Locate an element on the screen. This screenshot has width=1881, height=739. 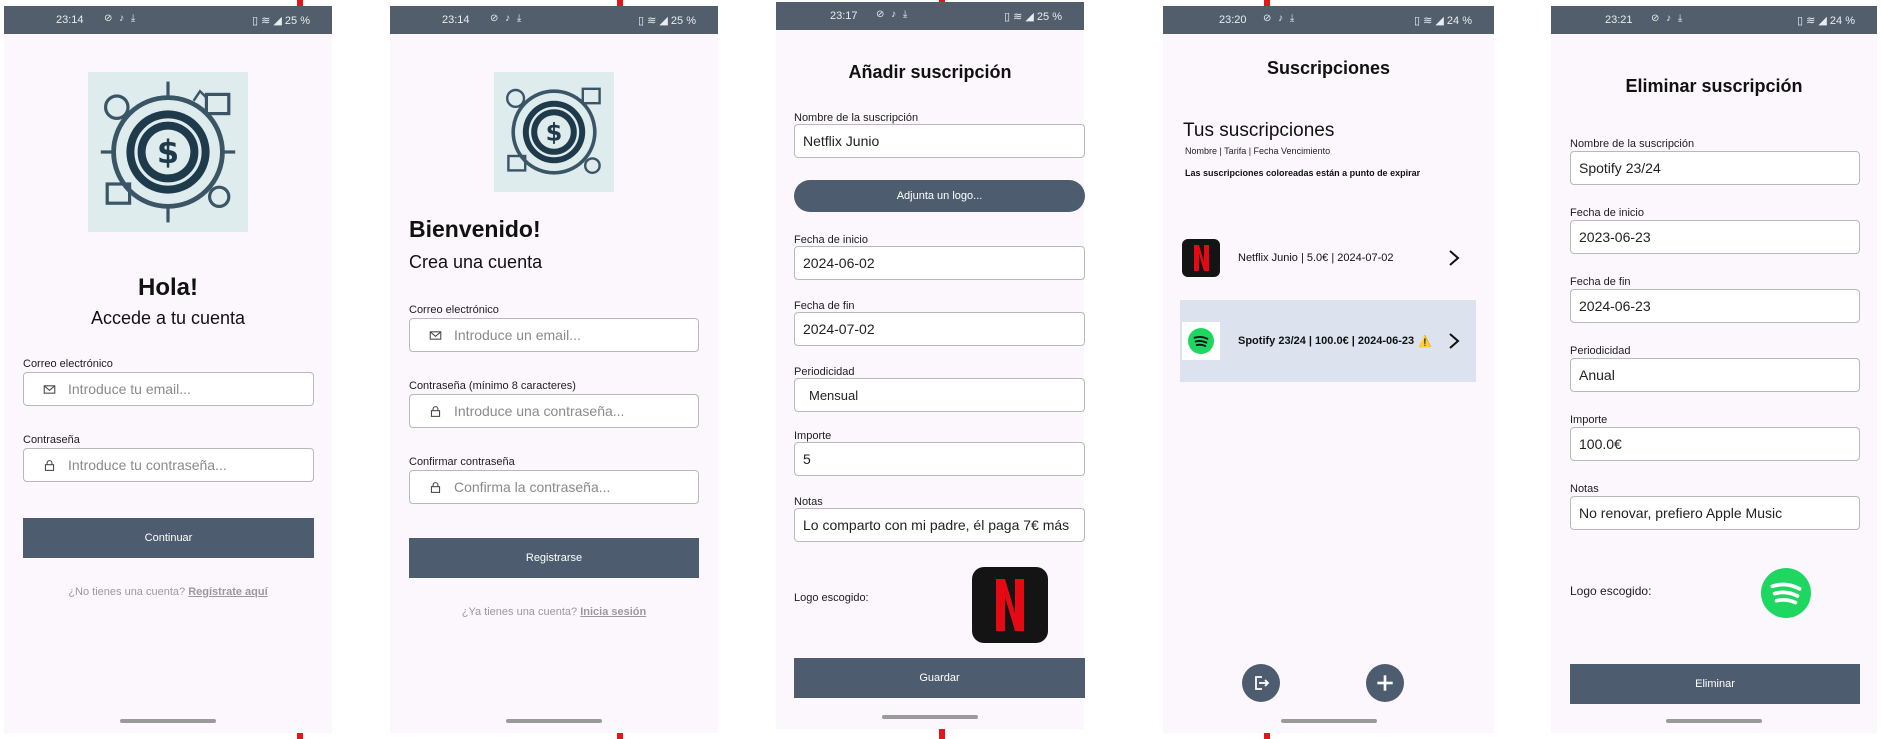
notes-field: No renovar, prefiero Apple Music is located at coordinates (1715, 513).